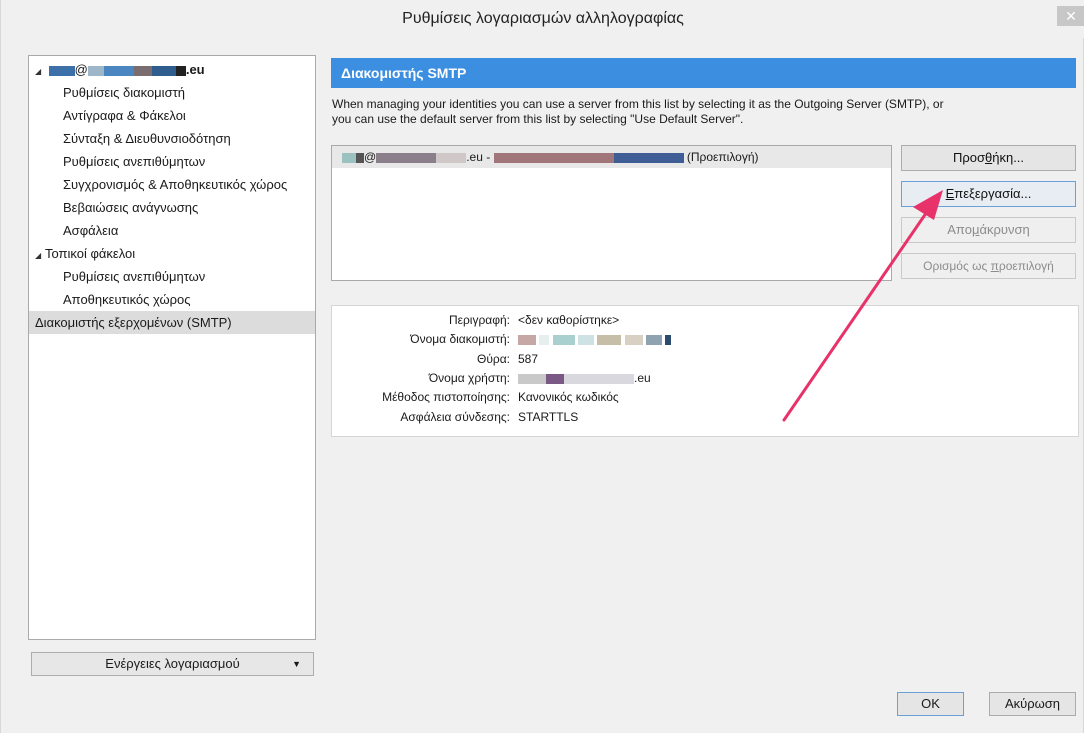 This screenshot has height=733, width=1084. I want to click on smtp-server-list: @ .eu - (Προεπιλογή), so click(611, 213).